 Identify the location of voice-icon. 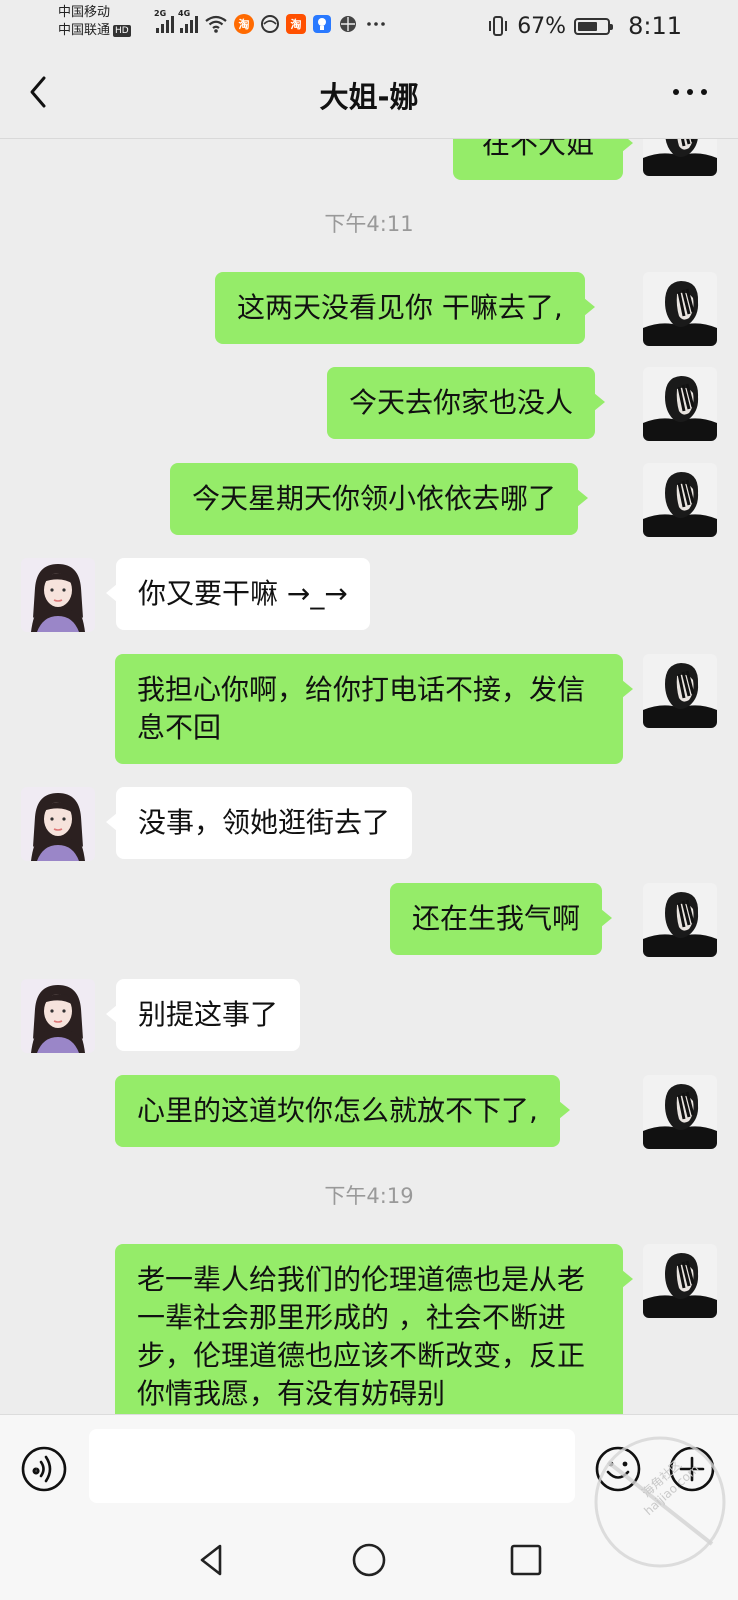
(44, 1469).